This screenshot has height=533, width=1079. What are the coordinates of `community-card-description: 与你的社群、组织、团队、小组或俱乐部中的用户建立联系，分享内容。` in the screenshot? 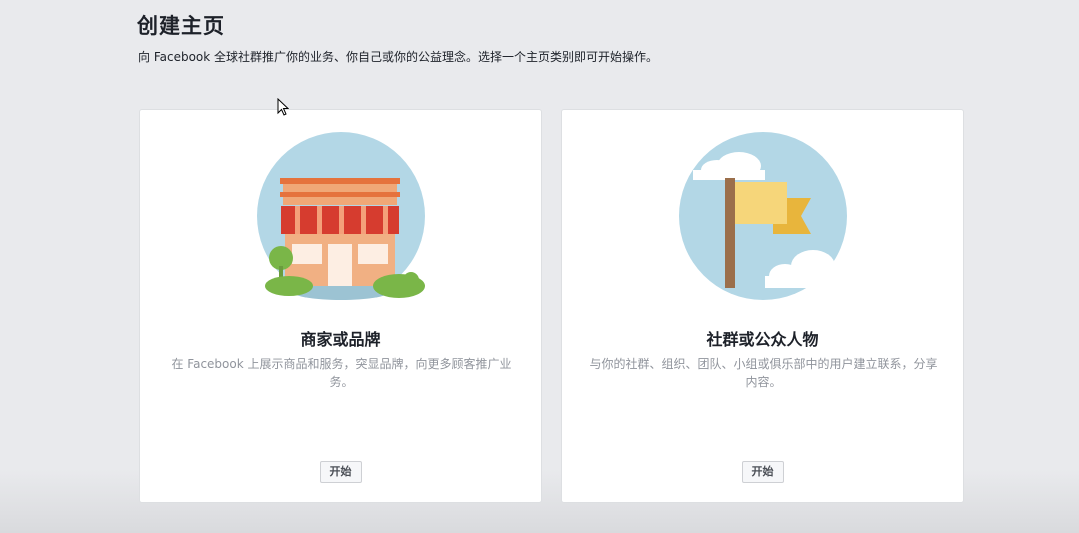 It's located at (763, 373).